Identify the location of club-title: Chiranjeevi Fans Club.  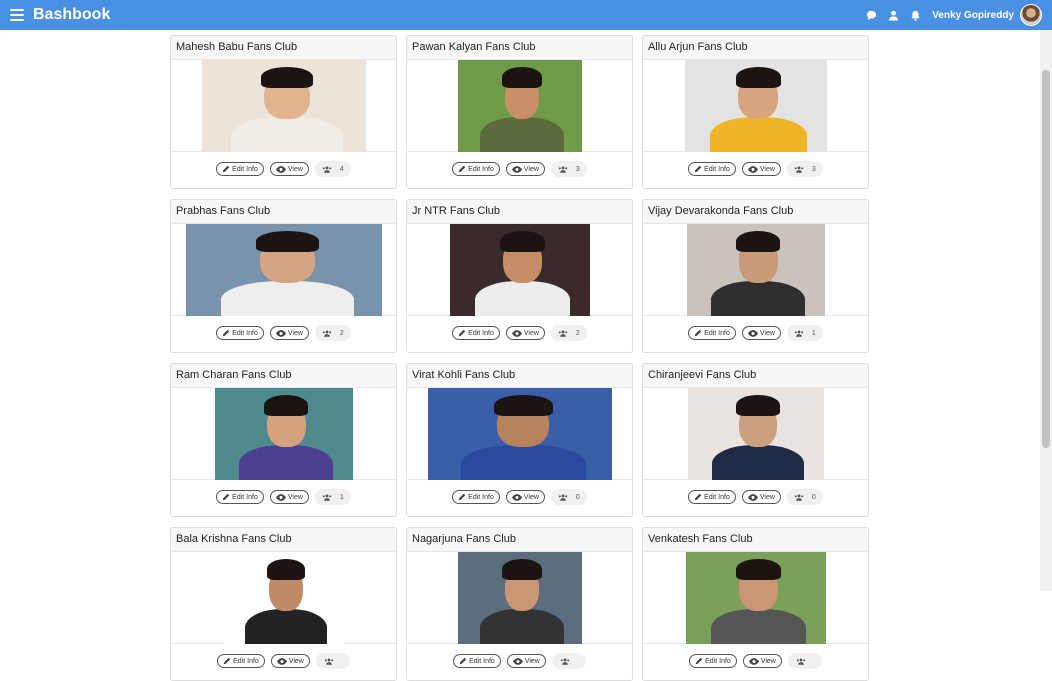
(755, 376).